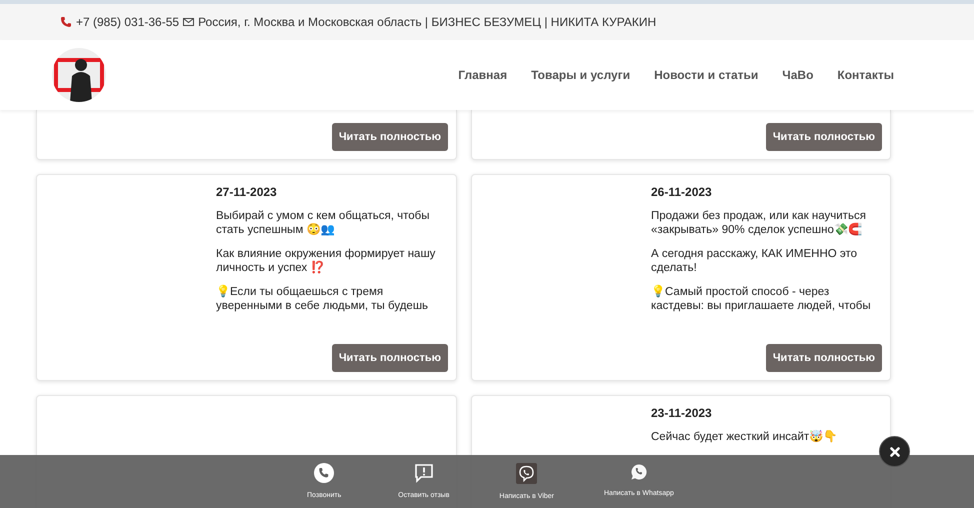  What do you see at coordinates (759, 223) in the screenshot?
I see `post-text: Продажи без продаж, или как научиться «закрывать» 90% сделок успешно💸🧲` at bounding box center [759, 223].